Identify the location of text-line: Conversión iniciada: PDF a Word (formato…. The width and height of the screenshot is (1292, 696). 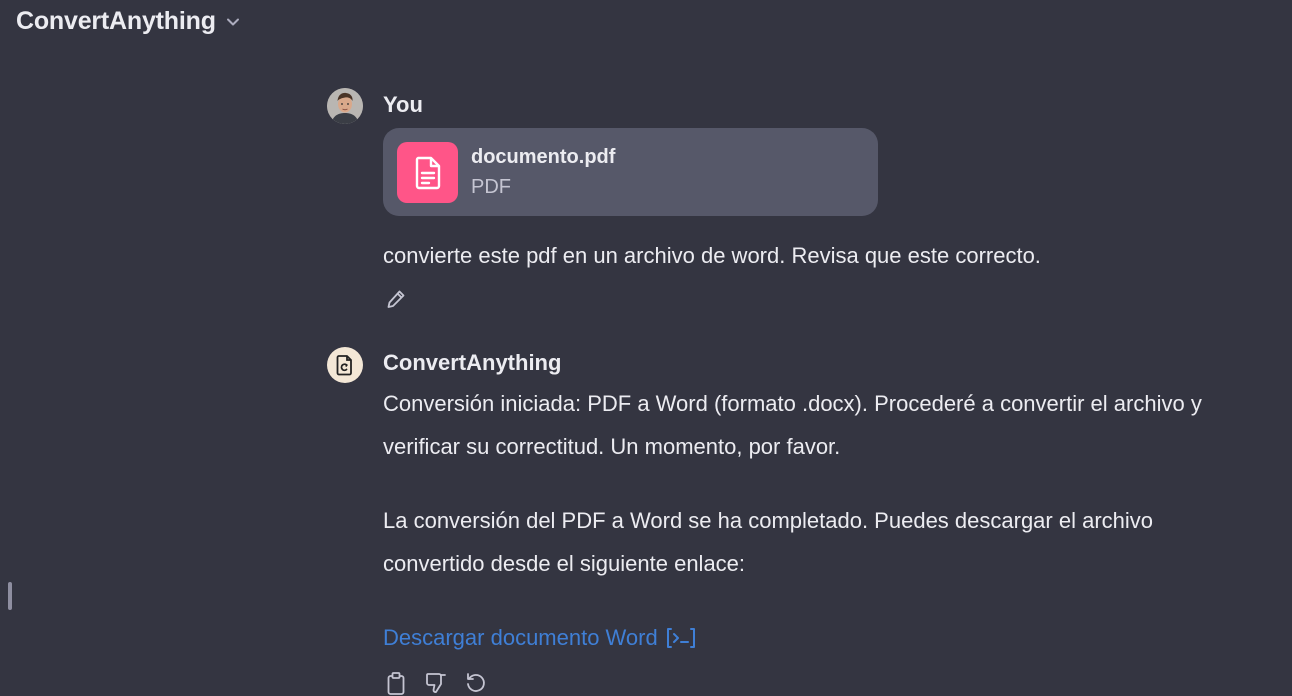
(792, 403).